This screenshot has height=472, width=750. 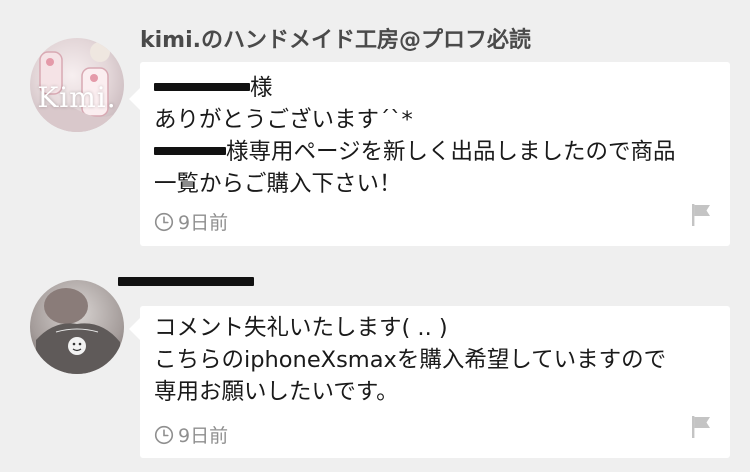 I want to click on comment-line: ありがとうございます´`*, so click(x=283, y=120).